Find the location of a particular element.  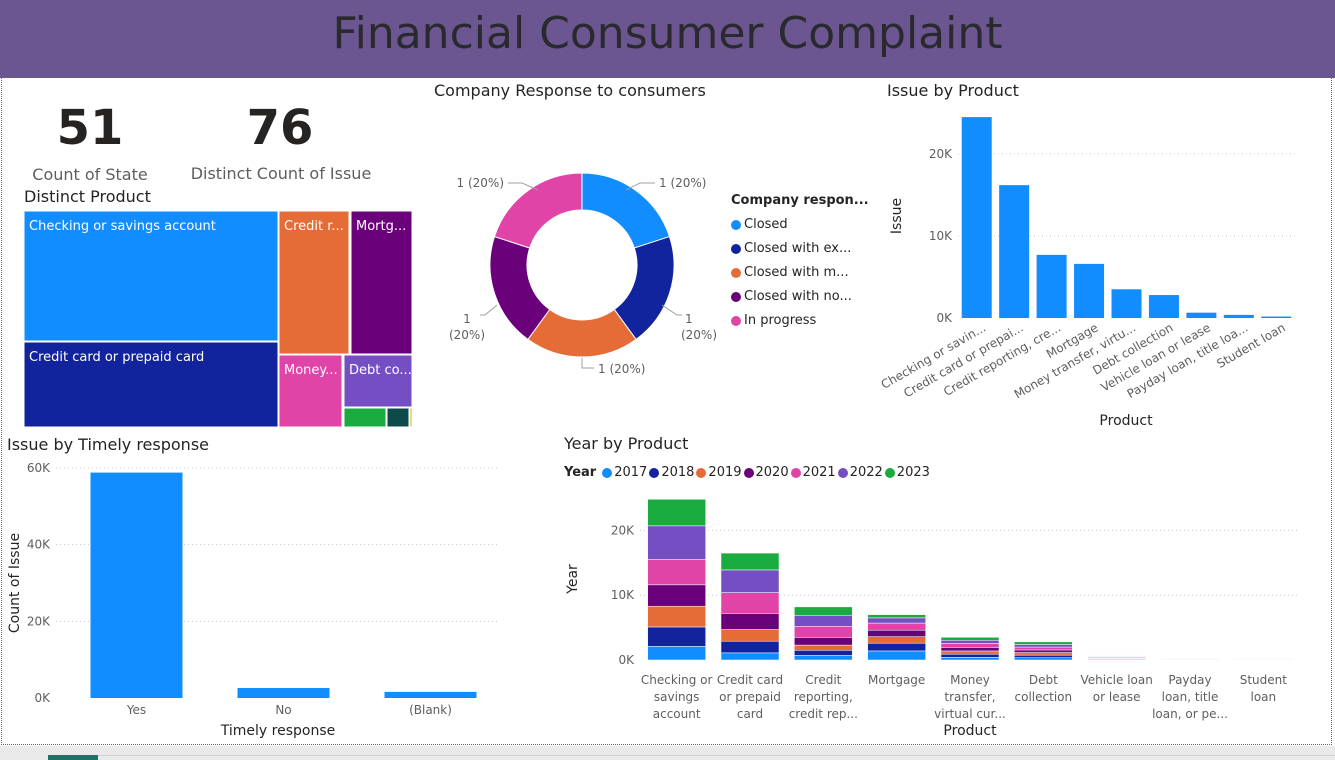

ybp-xtick-label: Debt collection is located at coordinates (1044, 688).